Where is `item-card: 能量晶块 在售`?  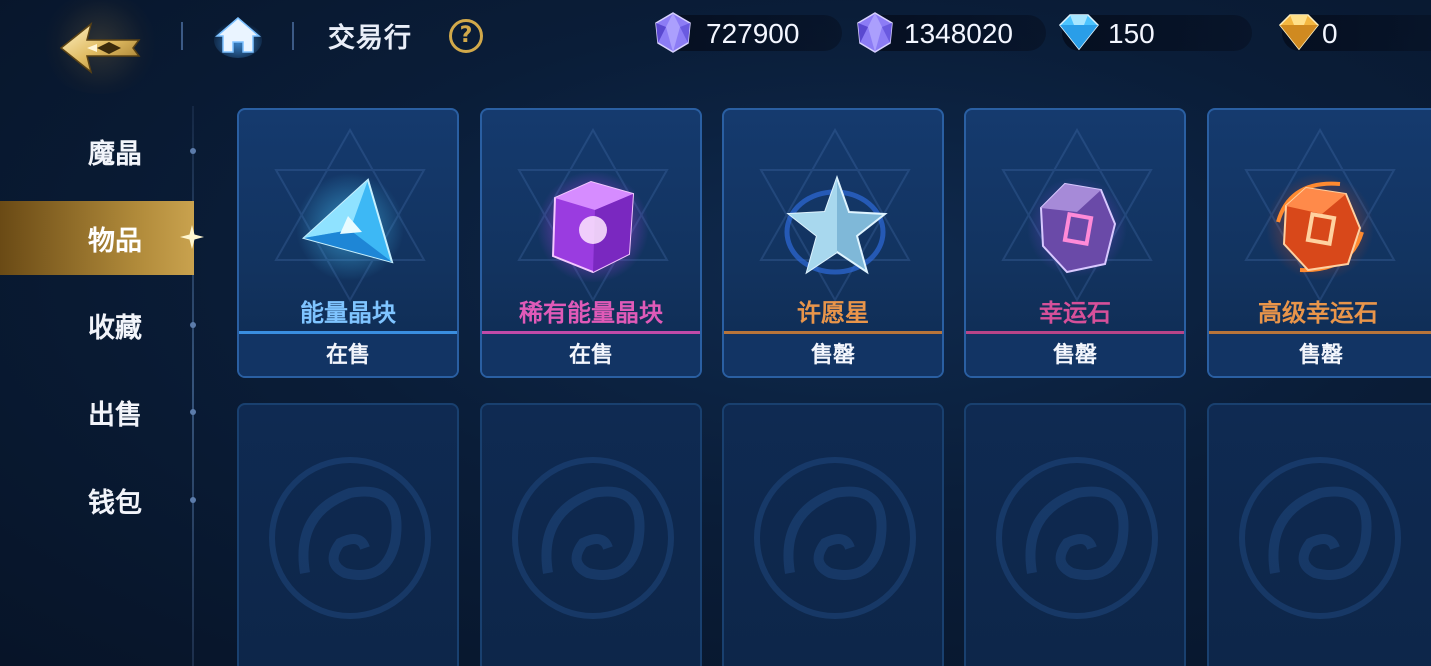
item-card: 能量晶块 在售 is located at coordinates (348, 243).